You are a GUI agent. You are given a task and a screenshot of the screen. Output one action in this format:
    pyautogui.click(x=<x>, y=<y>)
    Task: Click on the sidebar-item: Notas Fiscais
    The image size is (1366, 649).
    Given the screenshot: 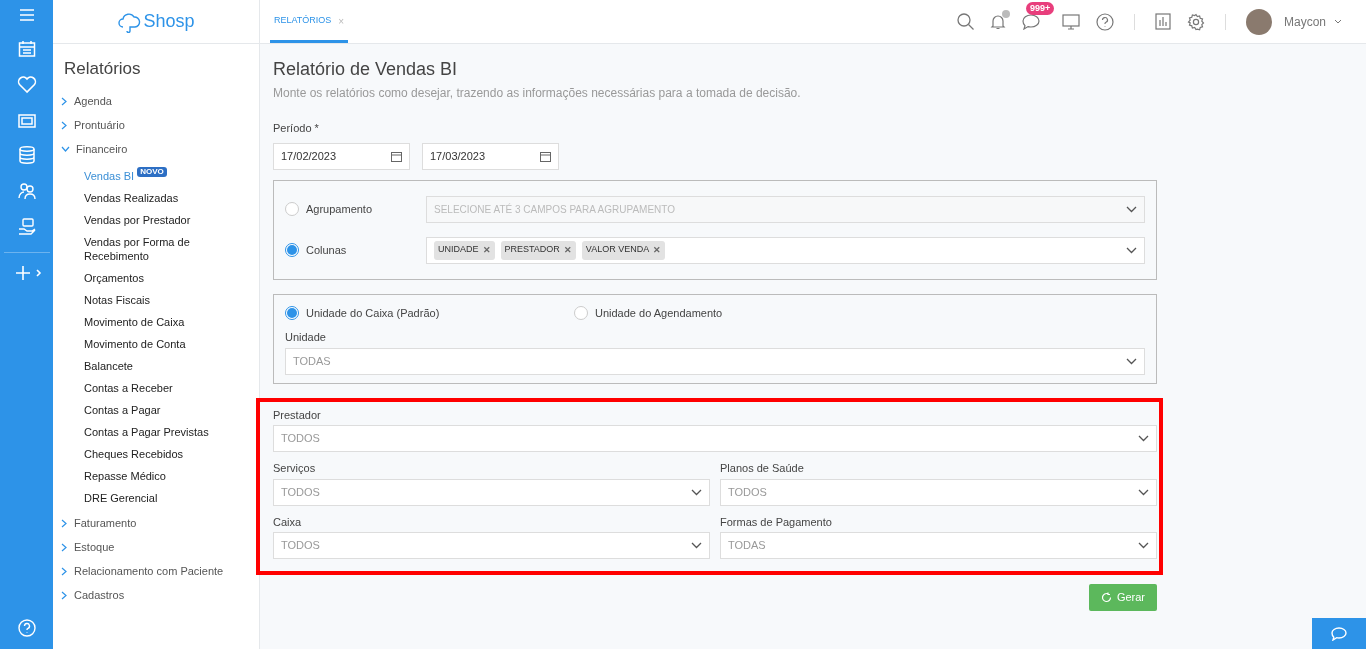 What is the action you would take?
    pyautogui.click(x=117, y=299)
    